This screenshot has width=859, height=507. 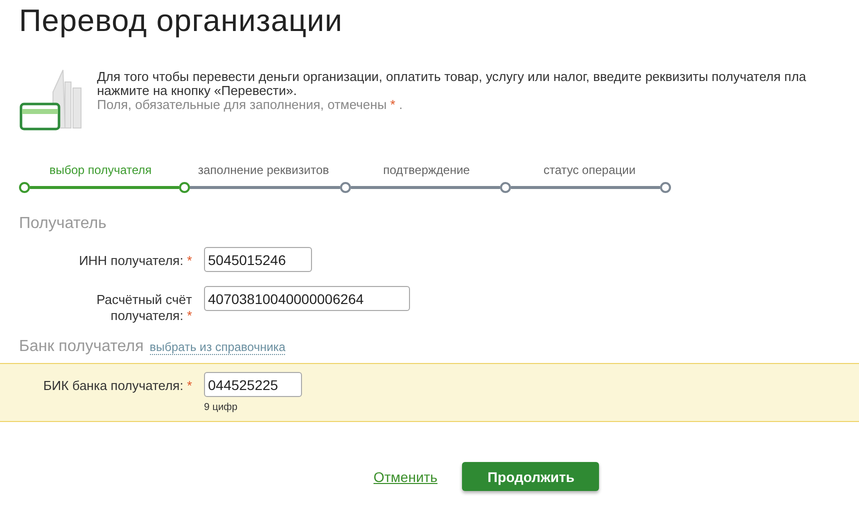 What do you see at coordinates (100, 170) in the screenshot?
I see `step-label: выбор получателя` at bounding box center [100, 170].